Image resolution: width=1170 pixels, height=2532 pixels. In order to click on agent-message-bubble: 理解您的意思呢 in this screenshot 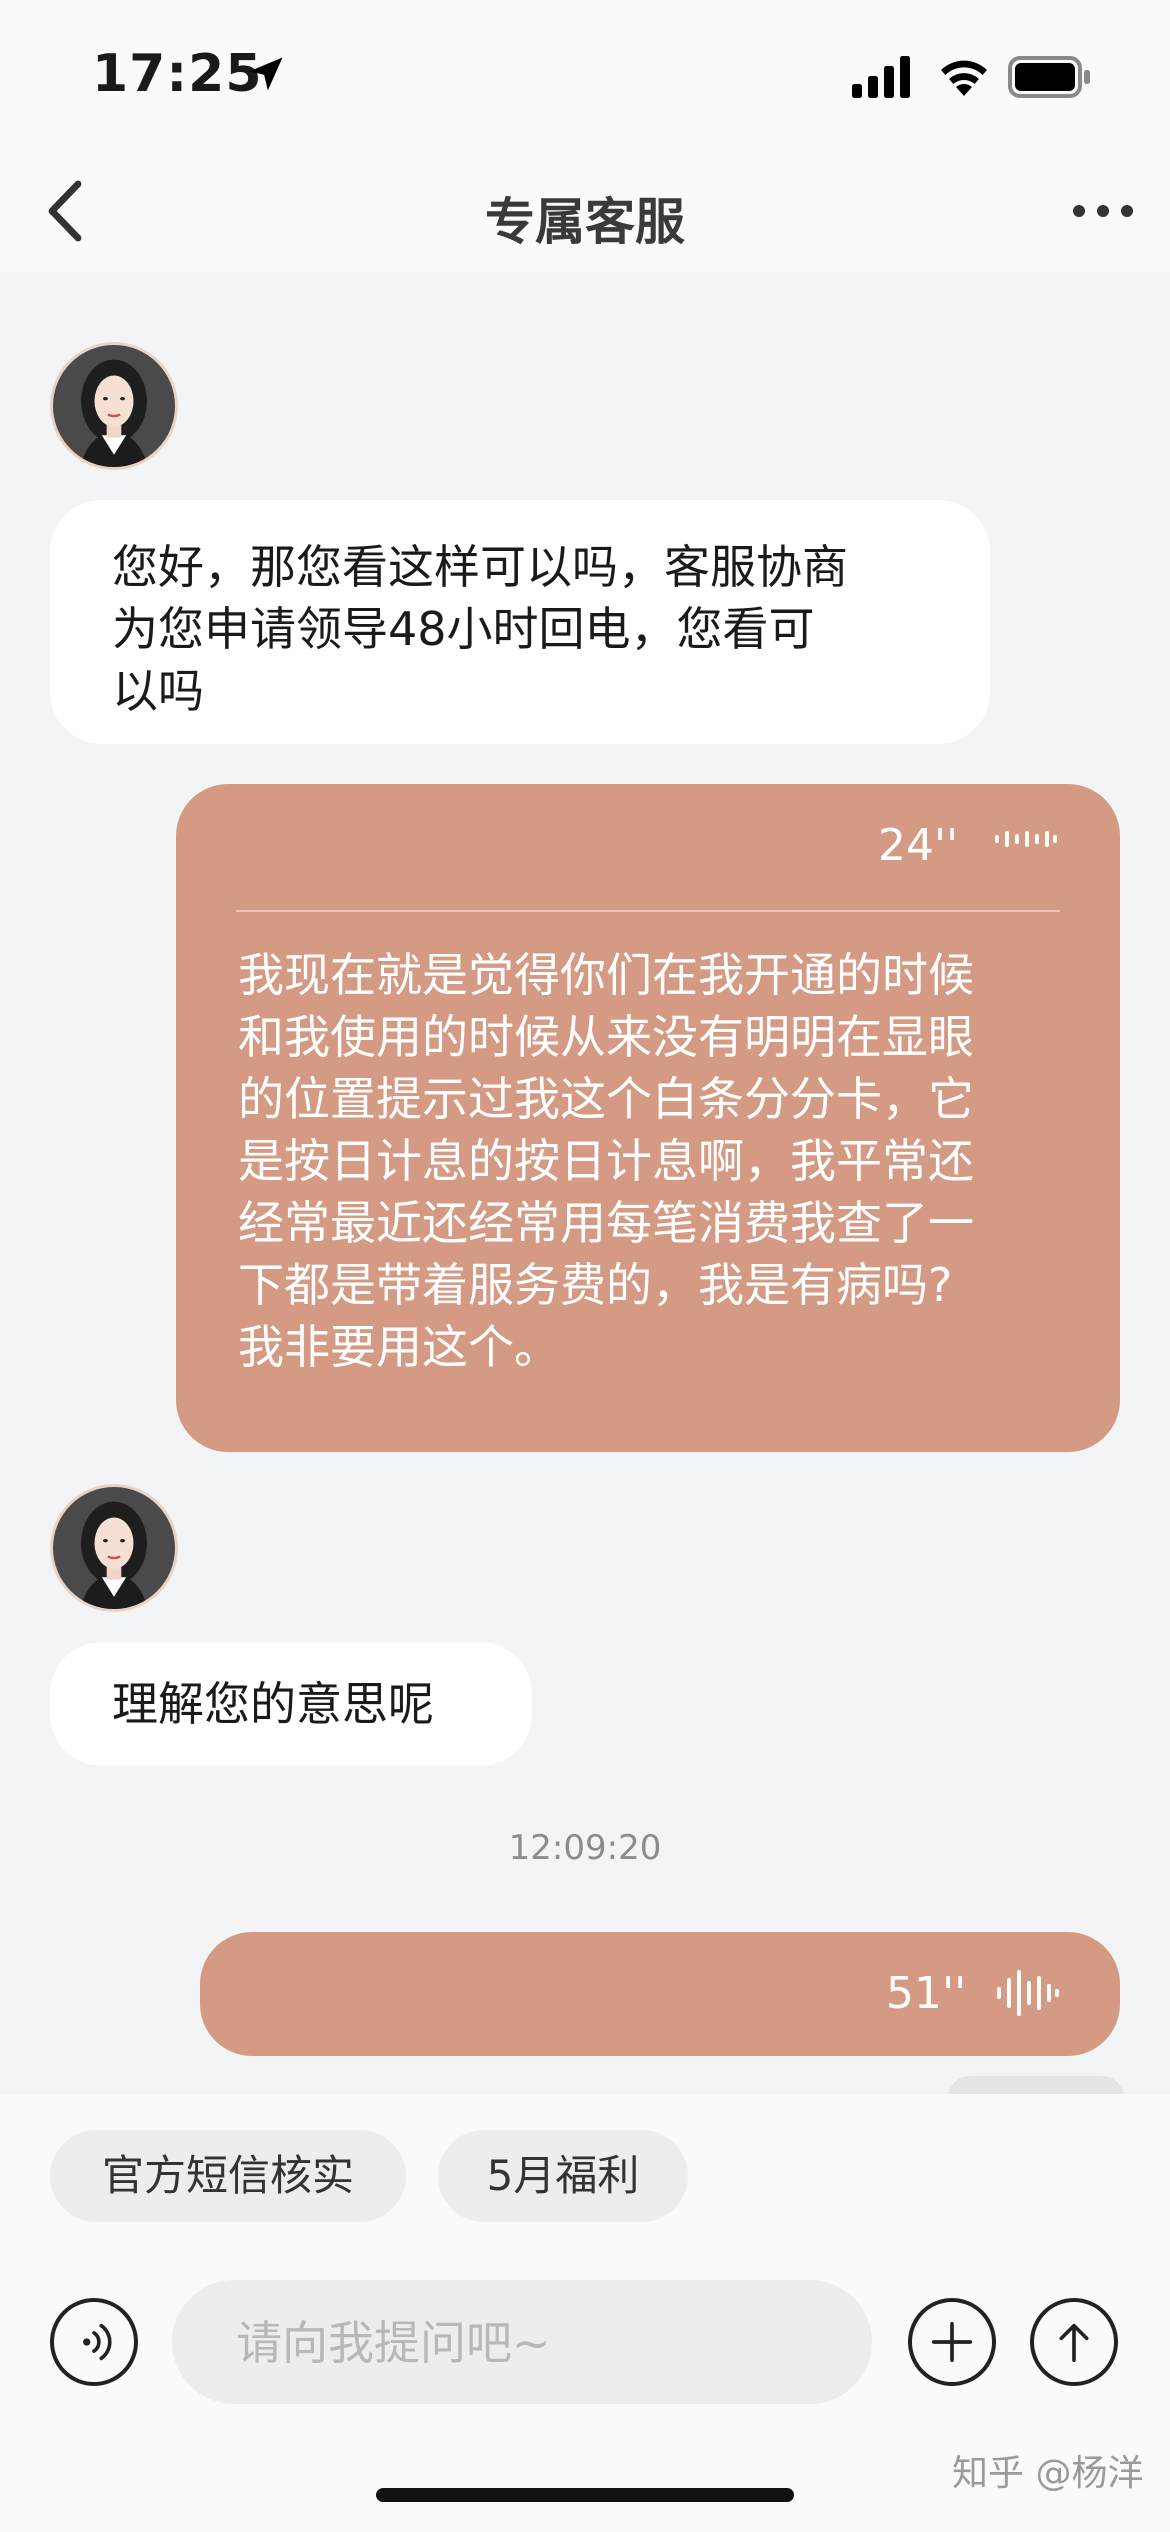, I will do `click(291, 1704)`.